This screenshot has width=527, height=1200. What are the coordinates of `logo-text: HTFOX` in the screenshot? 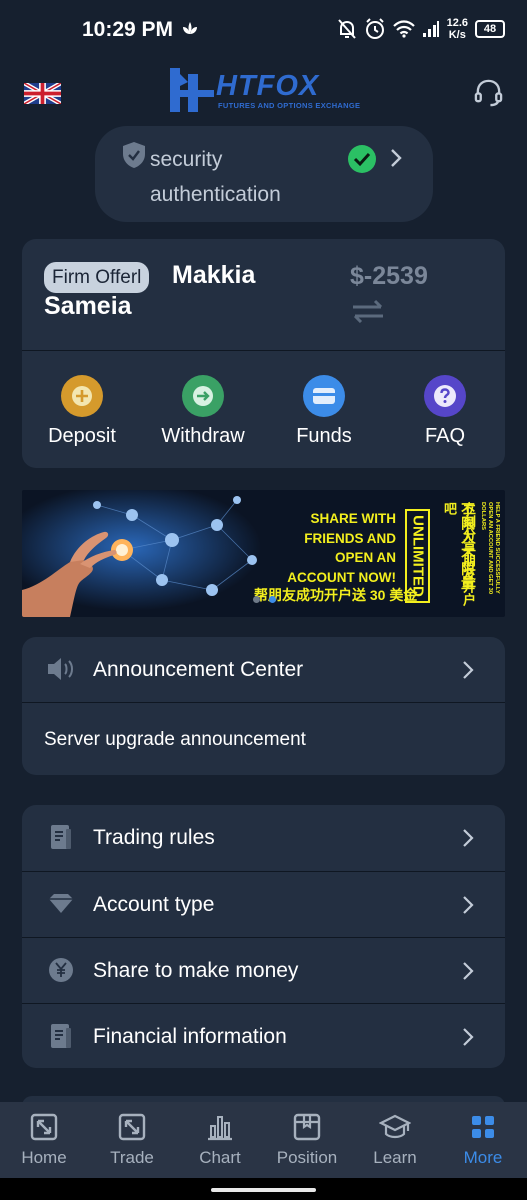 It's located at (268, 86).